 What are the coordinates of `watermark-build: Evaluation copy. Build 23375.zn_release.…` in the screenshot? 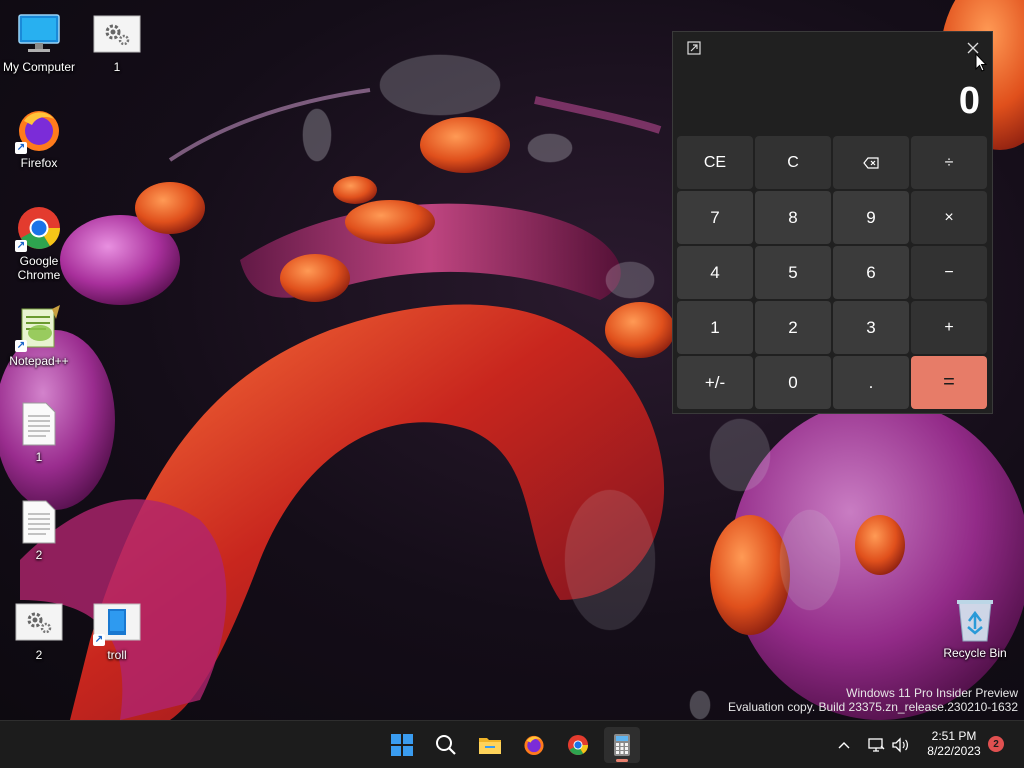 It's located at (873, 707).